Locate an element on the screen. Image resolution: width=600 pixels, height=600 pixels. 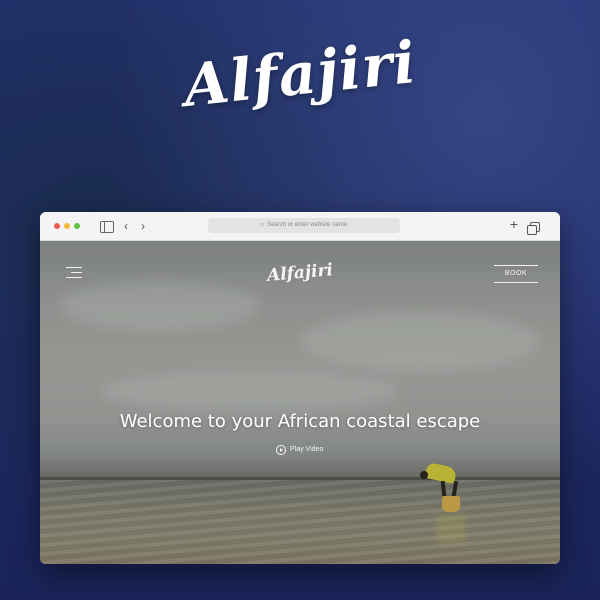
address-placeholder: Search or enter website name is located at coordinates (307, 225).